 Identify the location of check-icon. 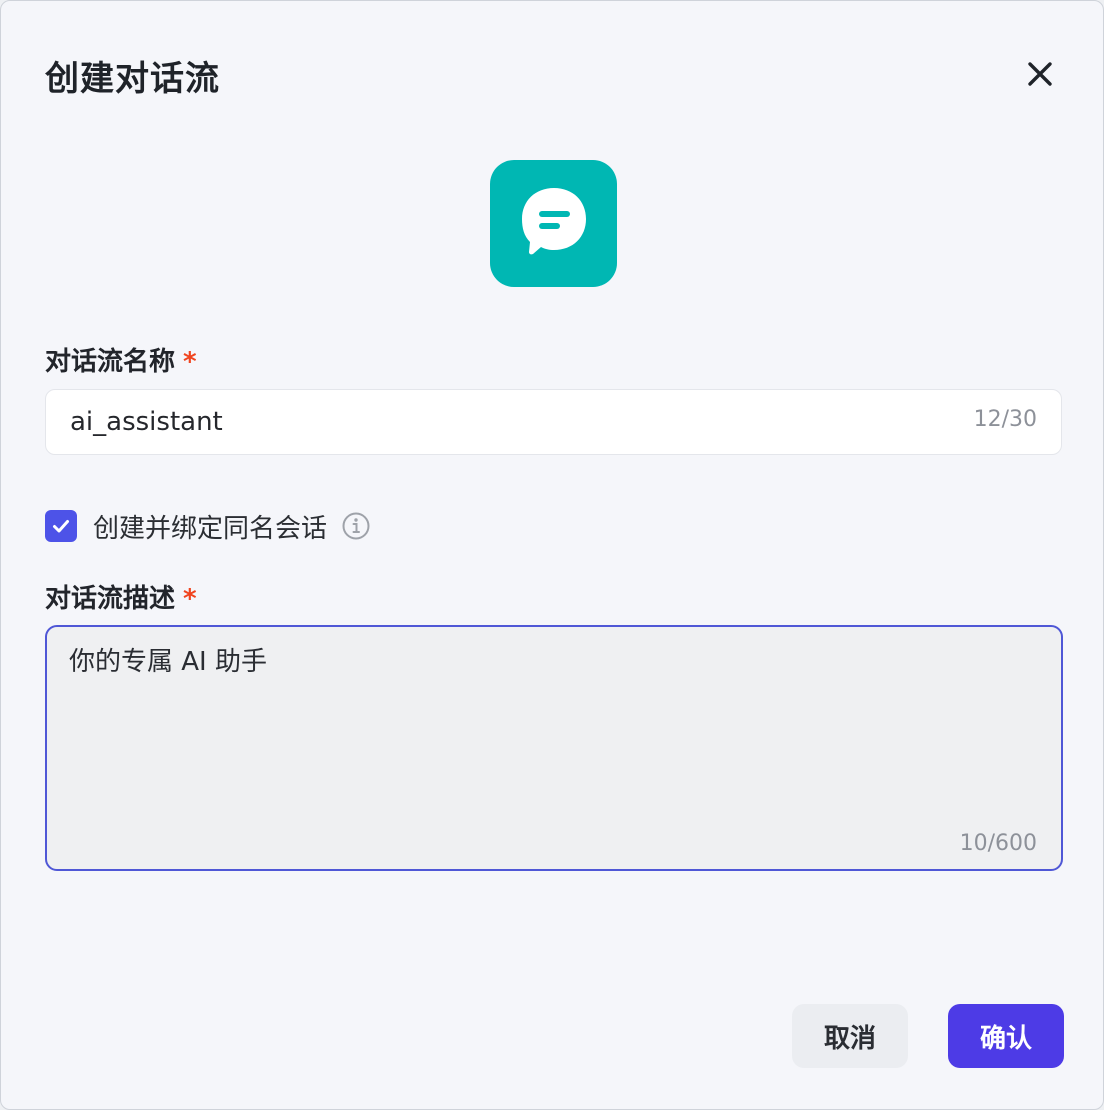
(61, 526).